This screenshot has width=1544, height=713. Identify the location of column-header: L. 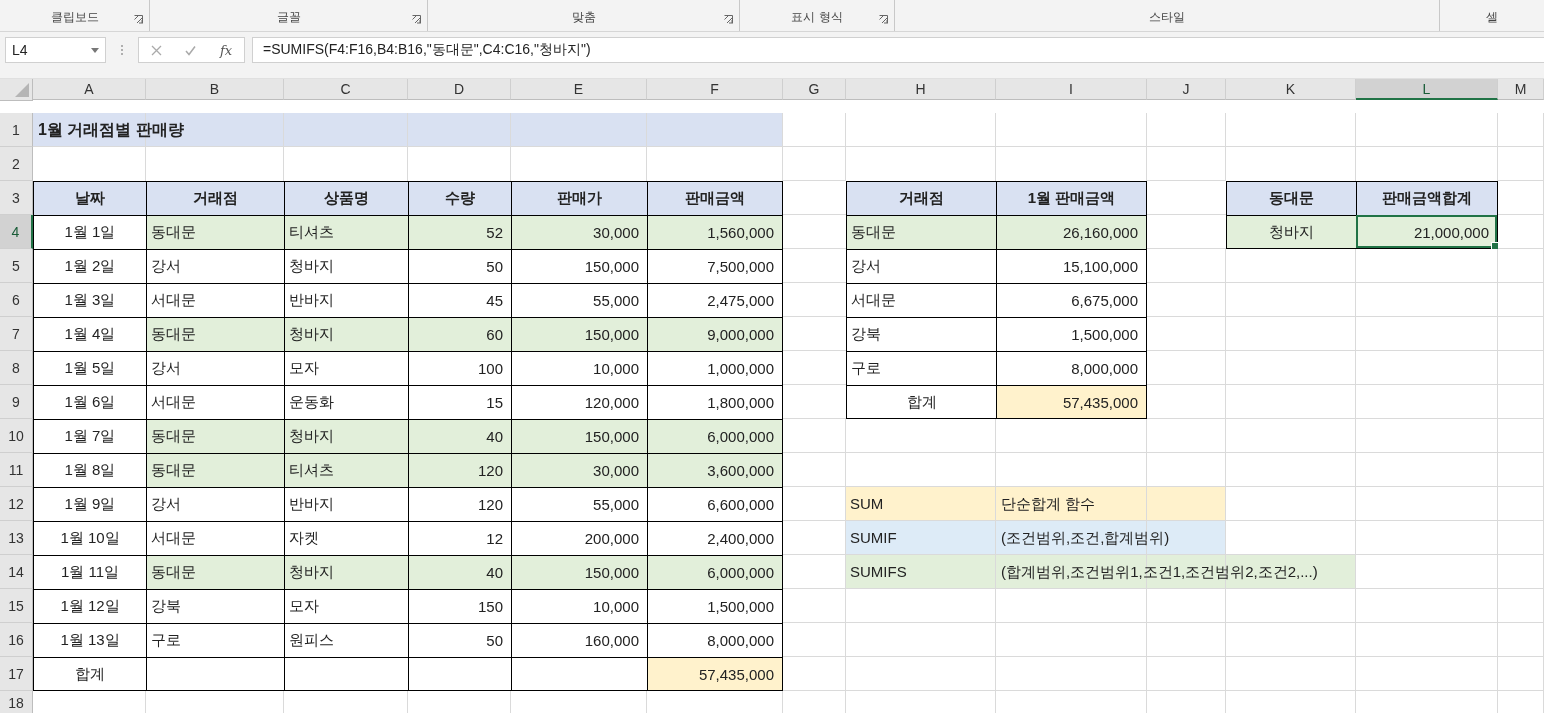
(1427, 89).